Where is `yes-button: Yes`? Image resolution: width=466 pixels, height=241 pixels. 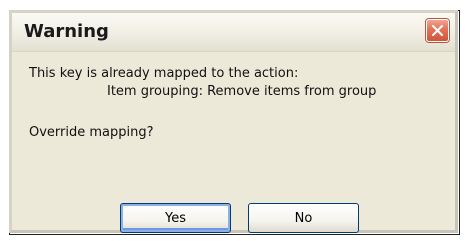
yes-button: Yes is located at coordinates (175, 218).